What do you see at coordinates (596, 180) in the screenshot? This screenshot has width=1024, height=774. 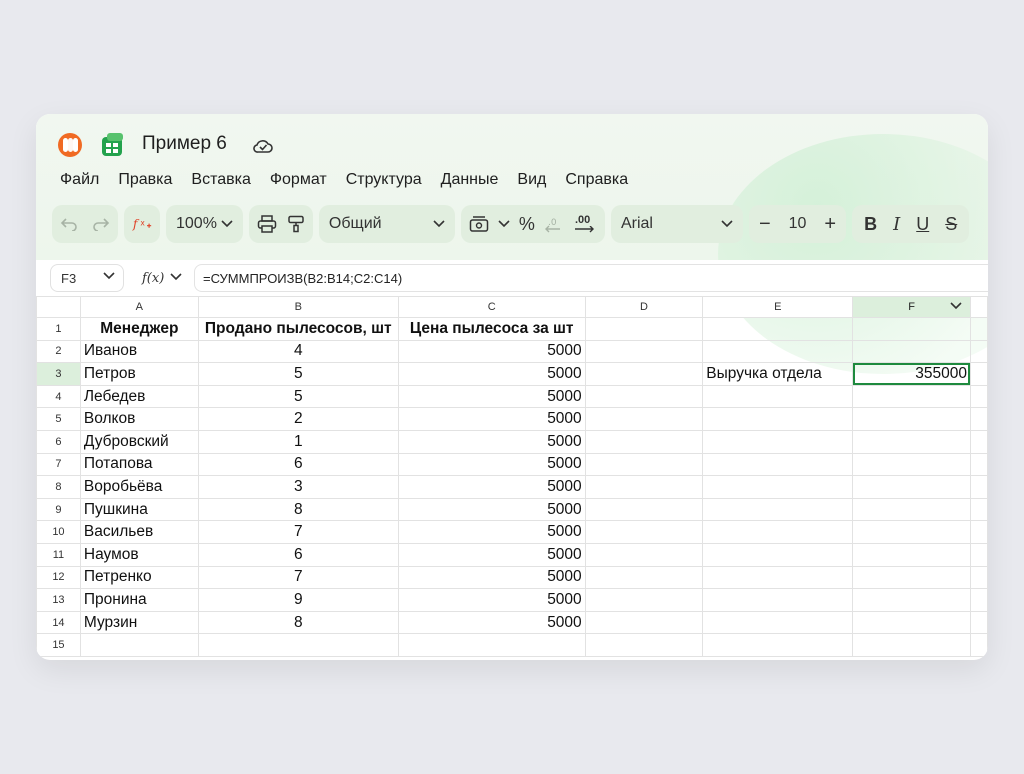 I see `menu-help: Справка` at bounding box center [596, 180].